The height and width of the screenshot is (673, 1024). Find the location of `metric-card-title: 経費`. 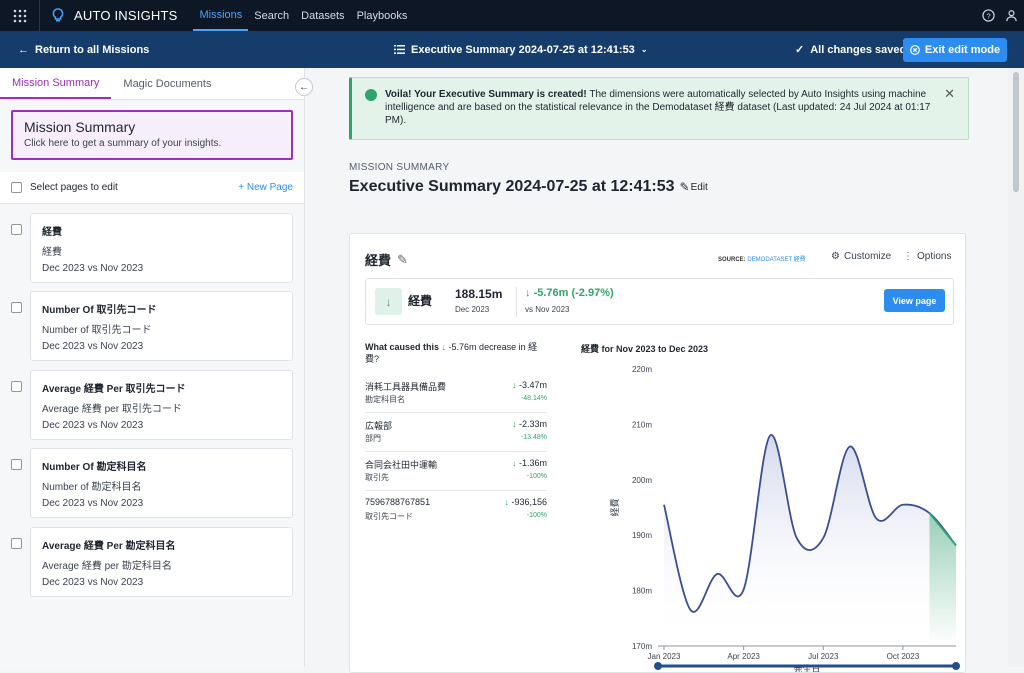

metric-card-title: 経費 is located at coordinates (378, 259).